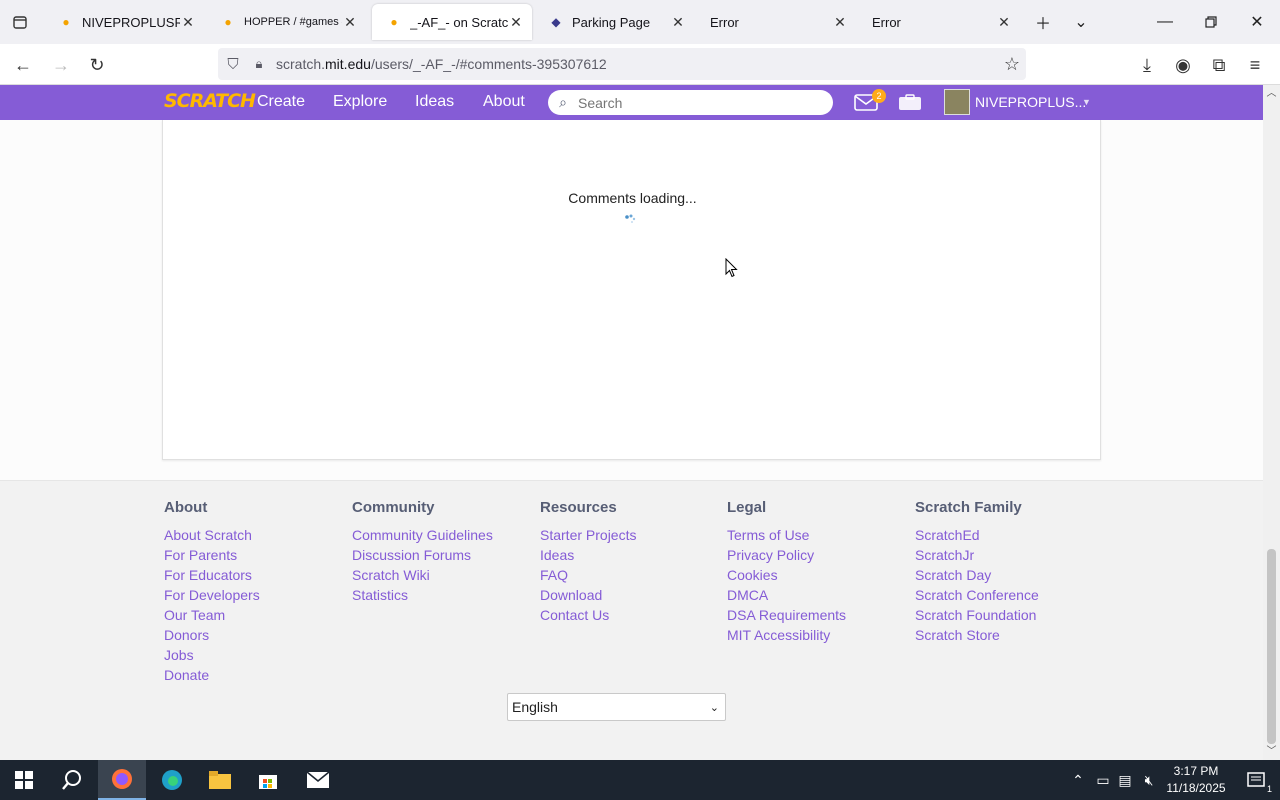 This screenshot has height=800, width=1280. Describe the element at coordinates (1271, 422) in the screenshot. I see `page-scrollbar: ︿ ﹀` at that location.